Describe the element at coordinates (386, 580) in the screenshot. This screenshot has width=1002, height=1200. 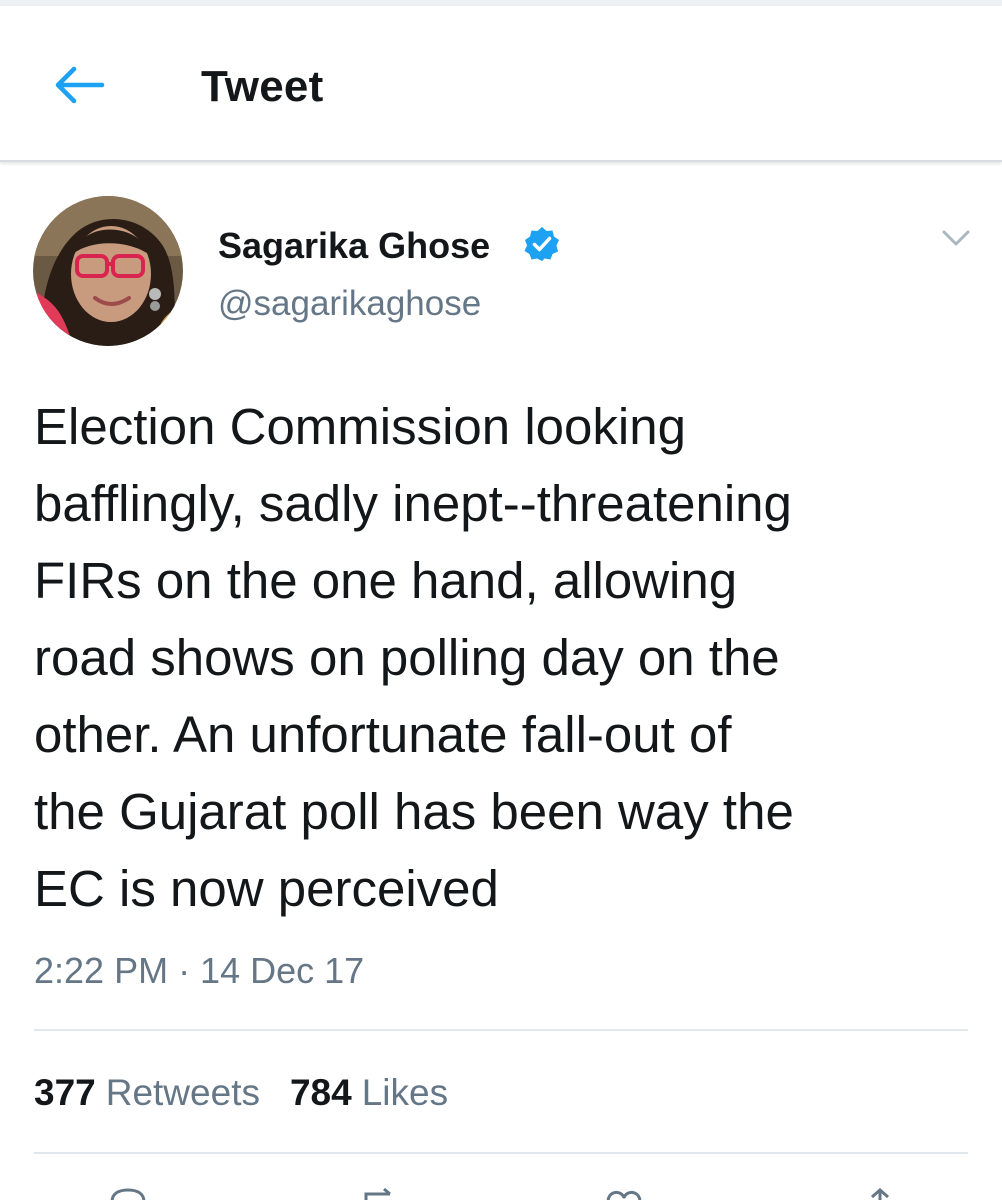
I see `tweet-text-line: FIRs on the one hand, allowing` at that location.